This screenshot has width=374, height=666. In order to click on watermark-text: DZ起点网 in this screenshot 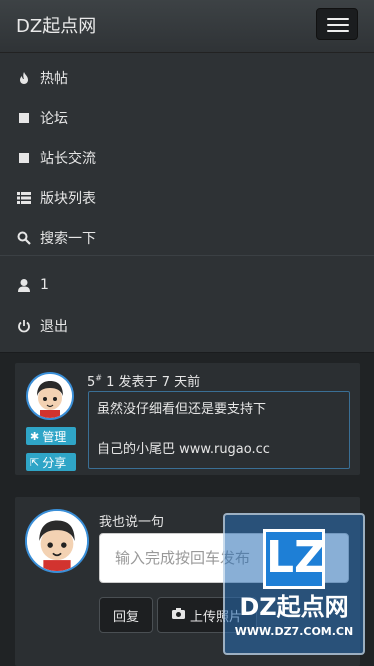, I will do `click(294, 607)`.